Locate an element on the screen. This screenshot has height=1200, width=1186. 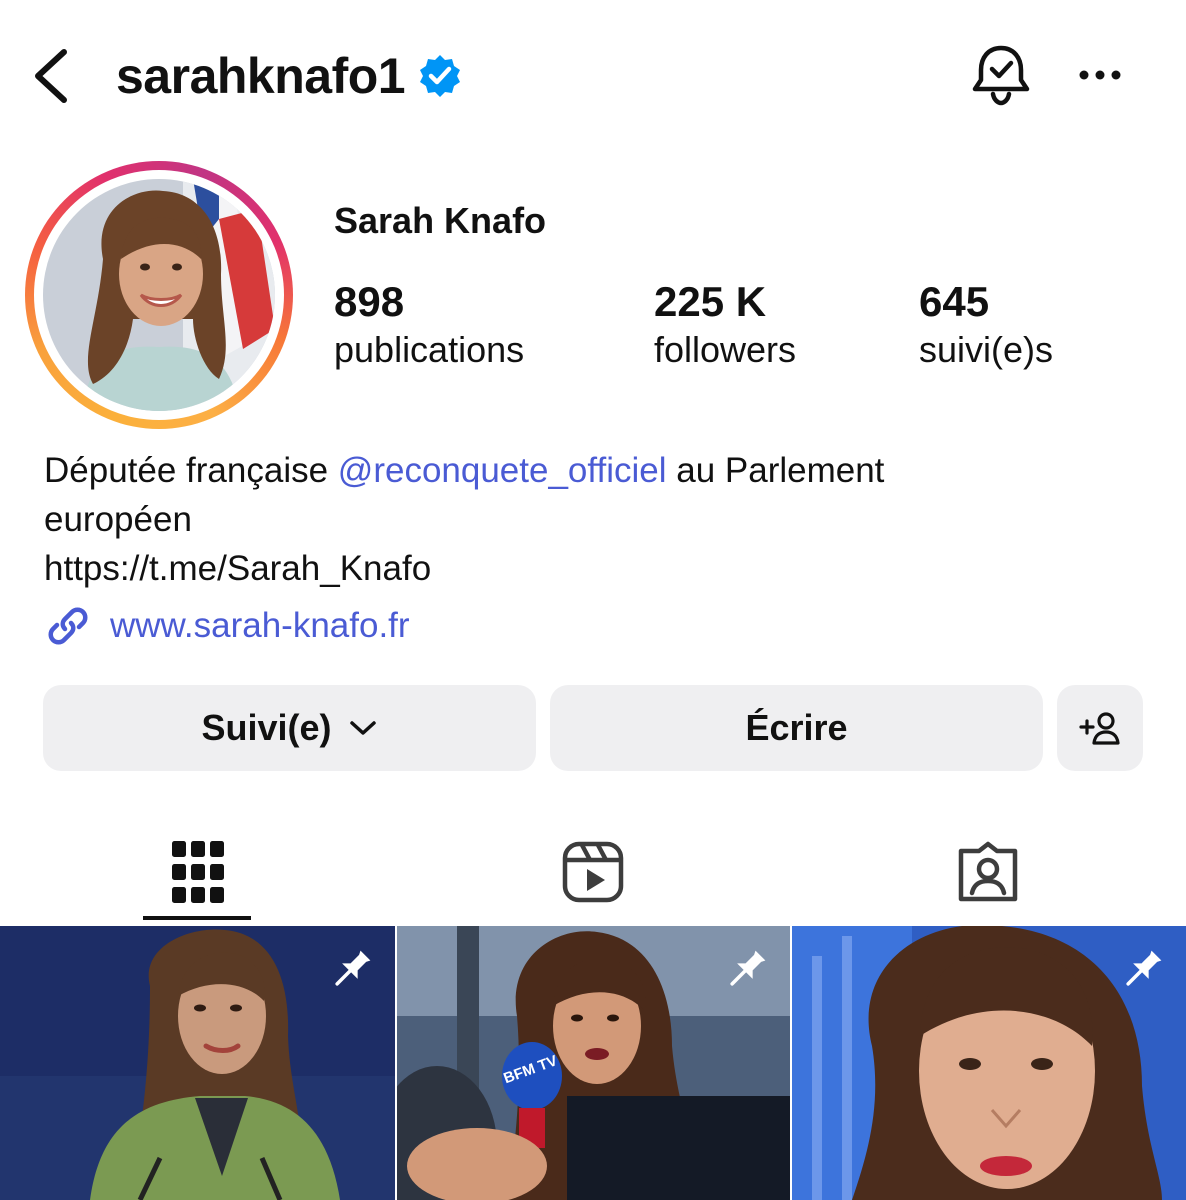
story-ring is located at coordinates (159, 295).